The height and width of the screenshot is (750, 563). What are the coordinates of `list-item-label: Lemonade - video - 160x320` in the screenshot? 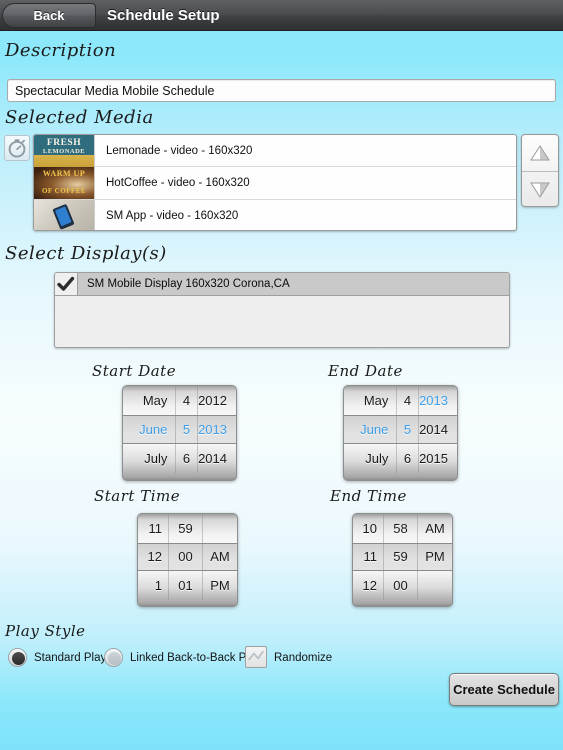 It's located at (305, 151).